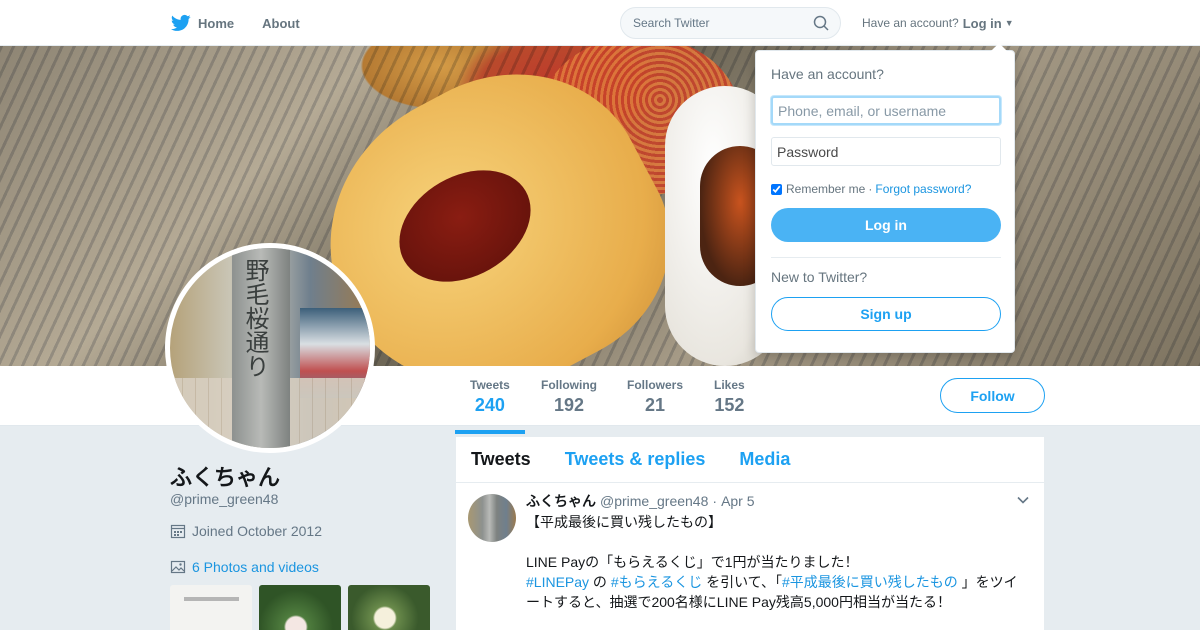 This screenshot has height=630, width=1200. What do you see at coordinates (655, 405) in the screenshot?
I see `stat-value: 21` at bounding box center [655, 405].